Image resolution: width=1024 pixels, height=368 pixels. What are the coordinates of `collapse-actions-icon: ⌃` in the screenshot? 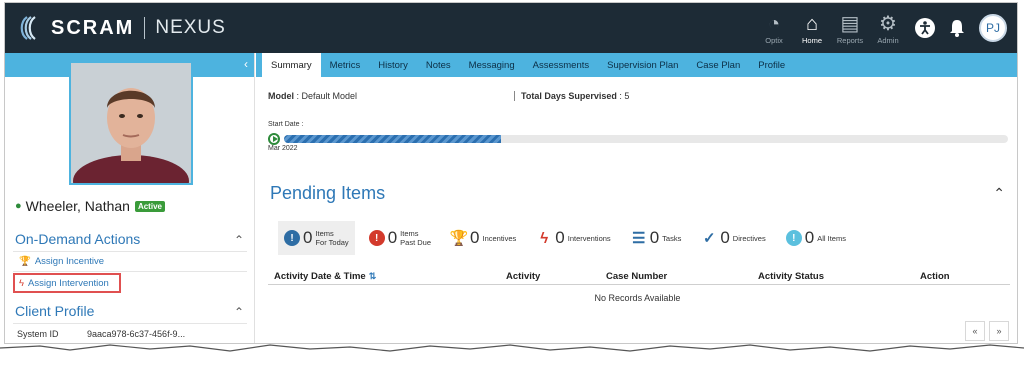 It's located at (239, 240).